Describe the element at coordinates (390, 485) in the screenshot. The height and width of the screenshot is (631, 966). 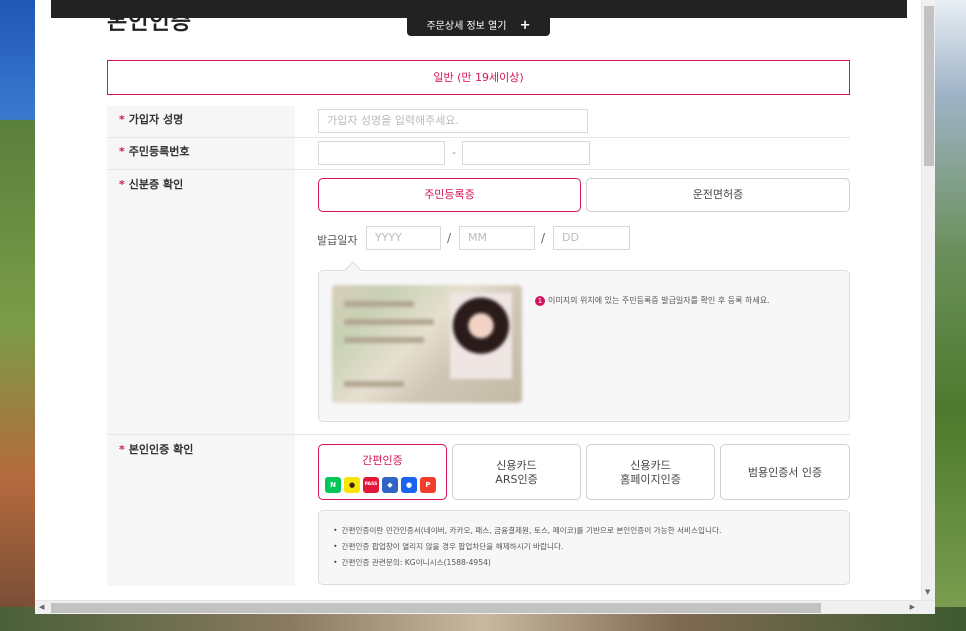
I see `payment-institution-icon: ◆` at that location.